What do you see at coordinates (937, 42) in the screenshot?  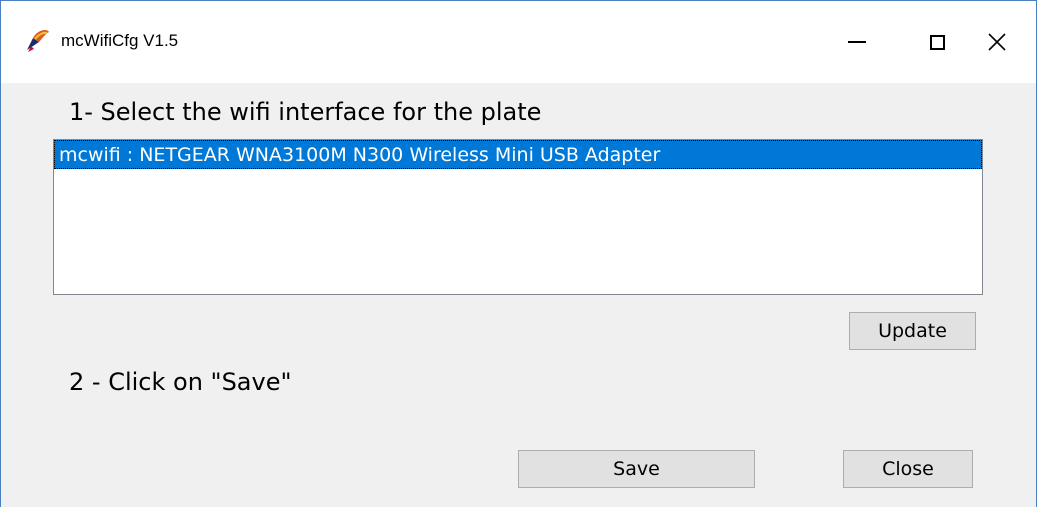 I see `maximize-icon` at bounding box center [937, 42].